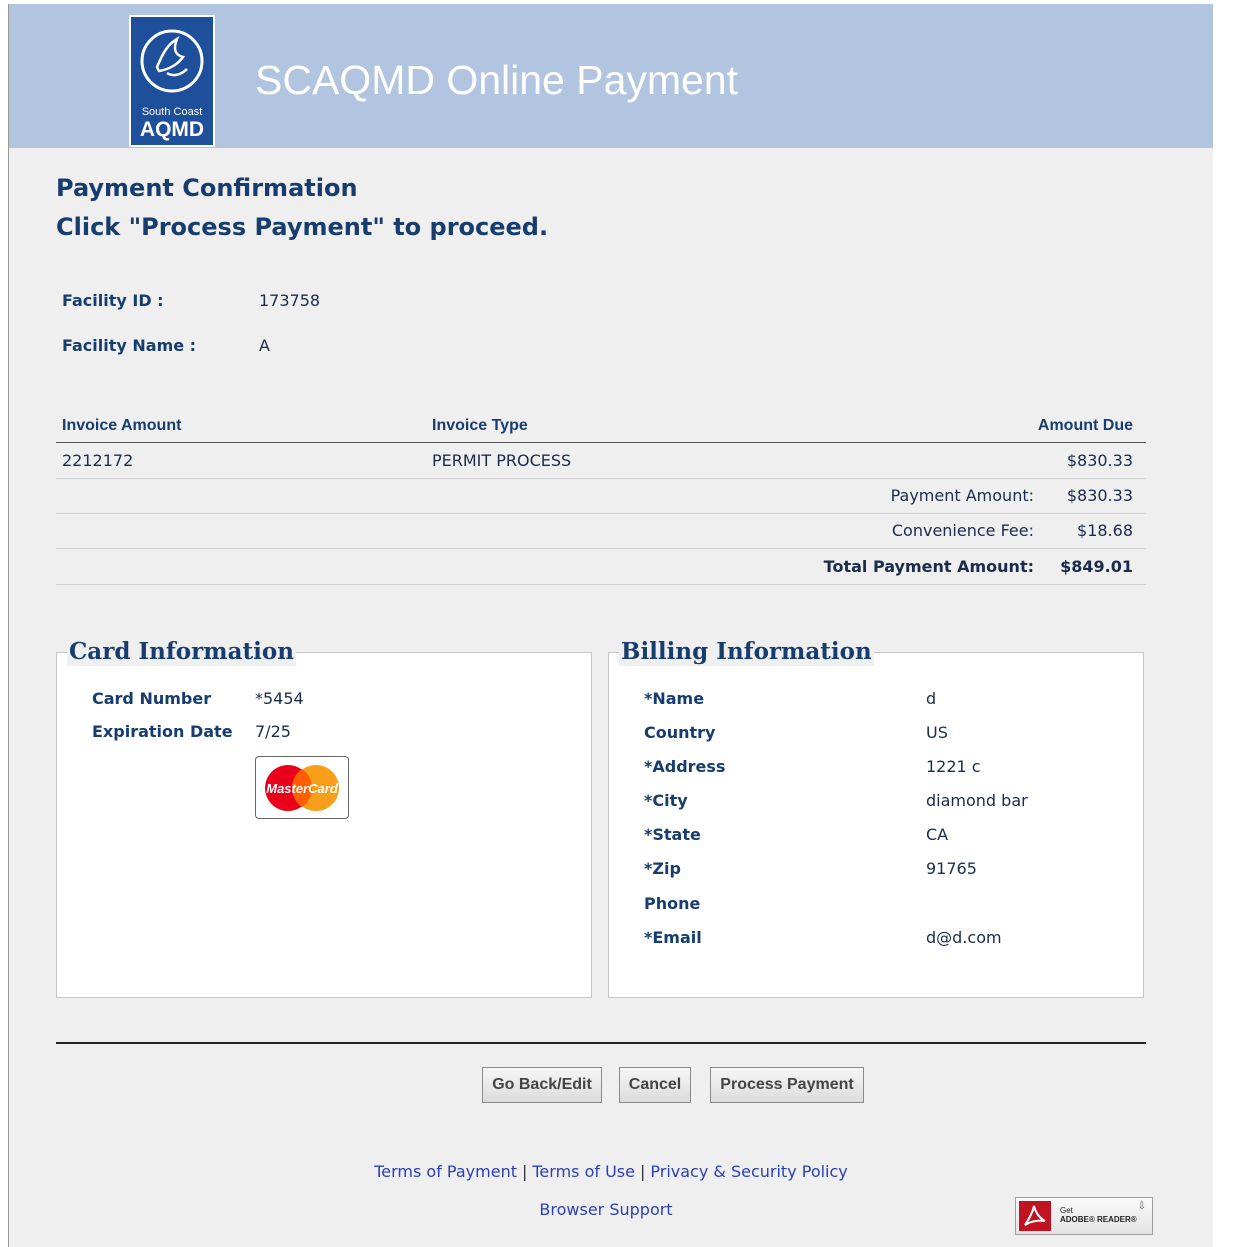 The width and height of the screenshot is (1247, 1247). I want to click on billing-zip-value: 91765, so click(951, 868).